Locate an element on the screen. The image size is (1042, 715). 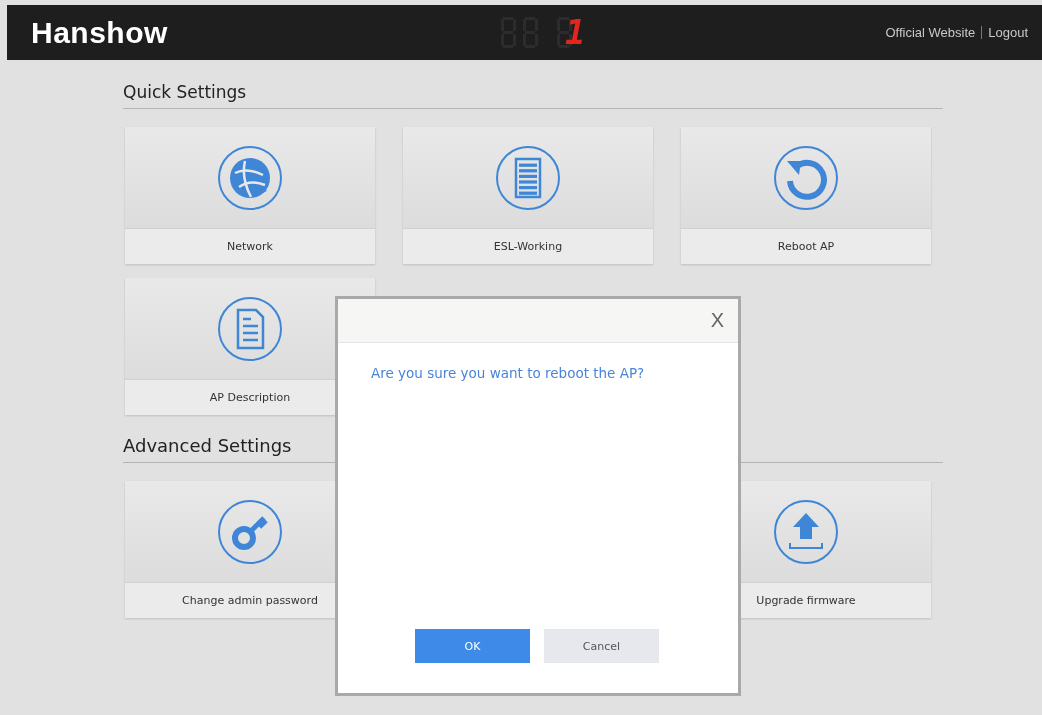
counter-value: 1 is located at coordinates (575, 31).